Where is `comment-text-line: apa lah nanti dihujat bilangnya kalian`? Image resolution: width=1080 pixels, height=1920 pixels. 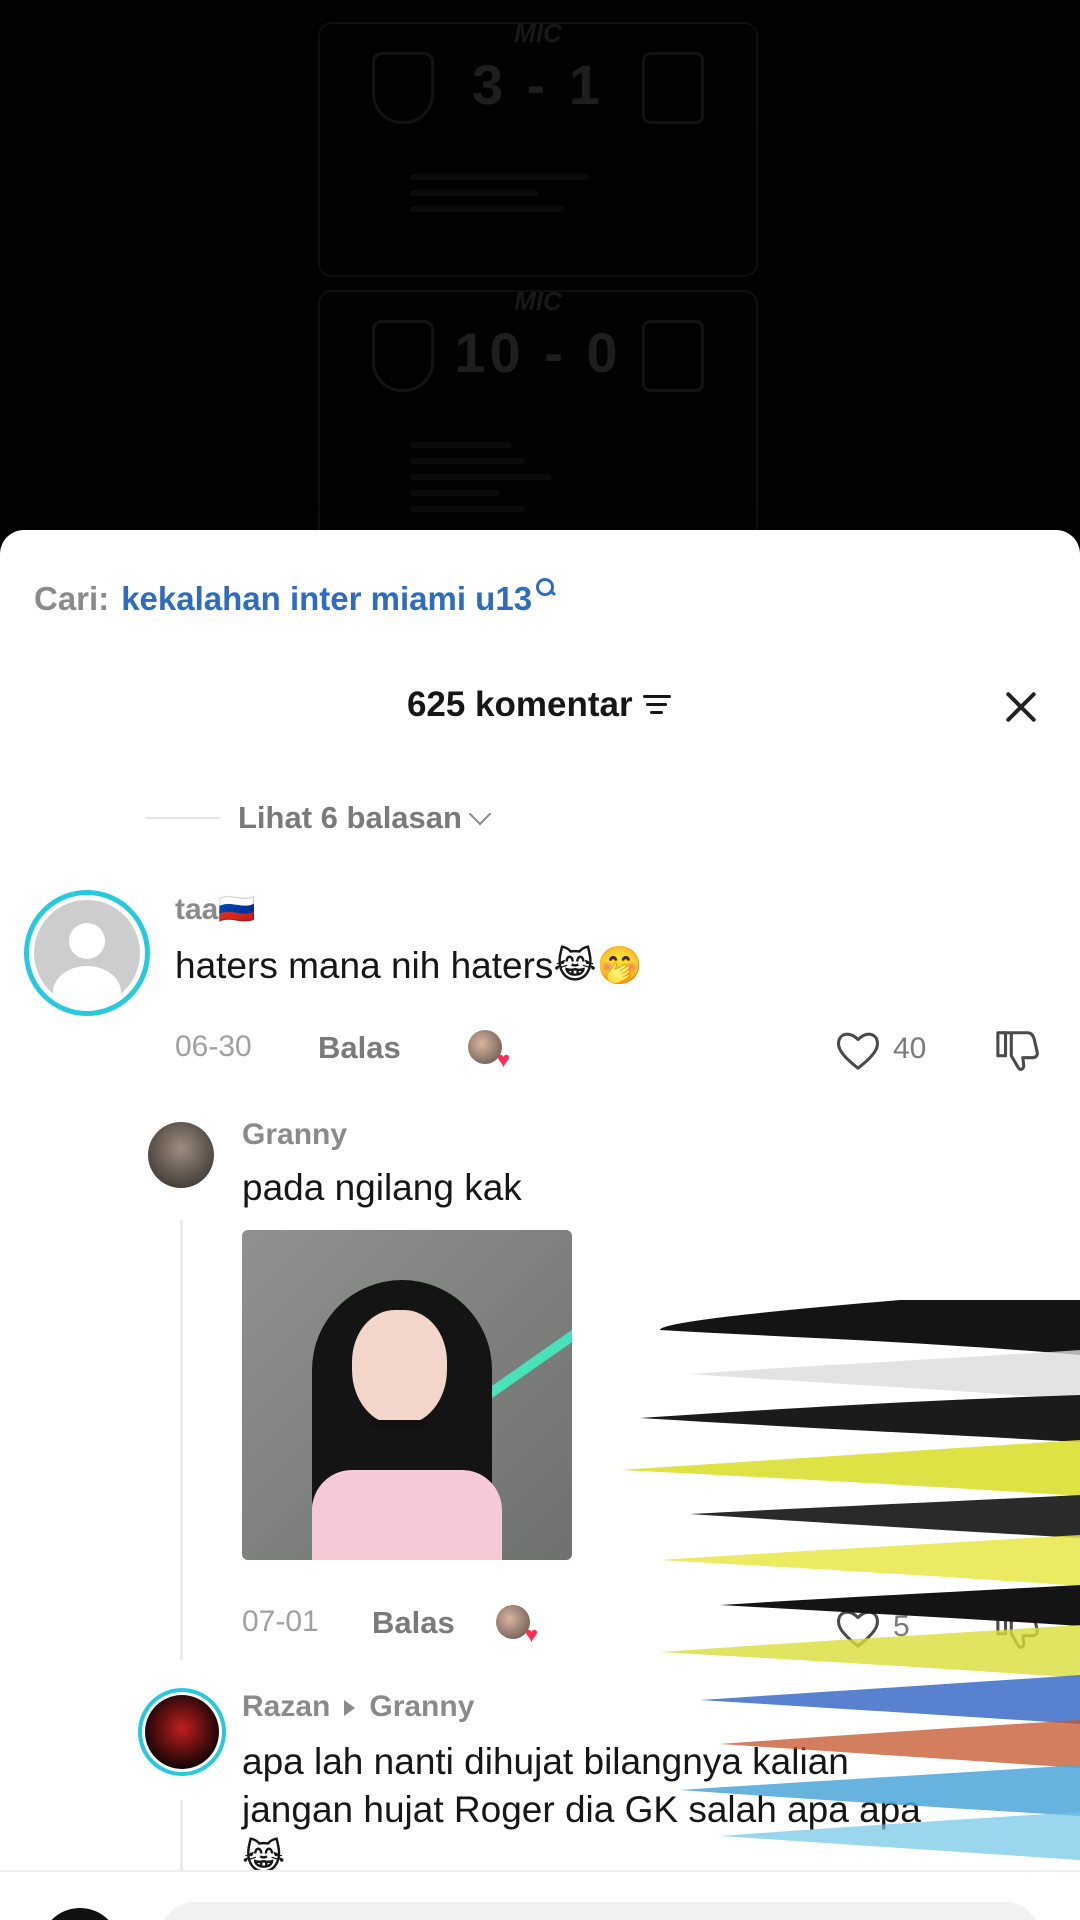
comment-text-line: apa lah nanti dihujat bilangnya kalian is located at coordinates (545, 1761).